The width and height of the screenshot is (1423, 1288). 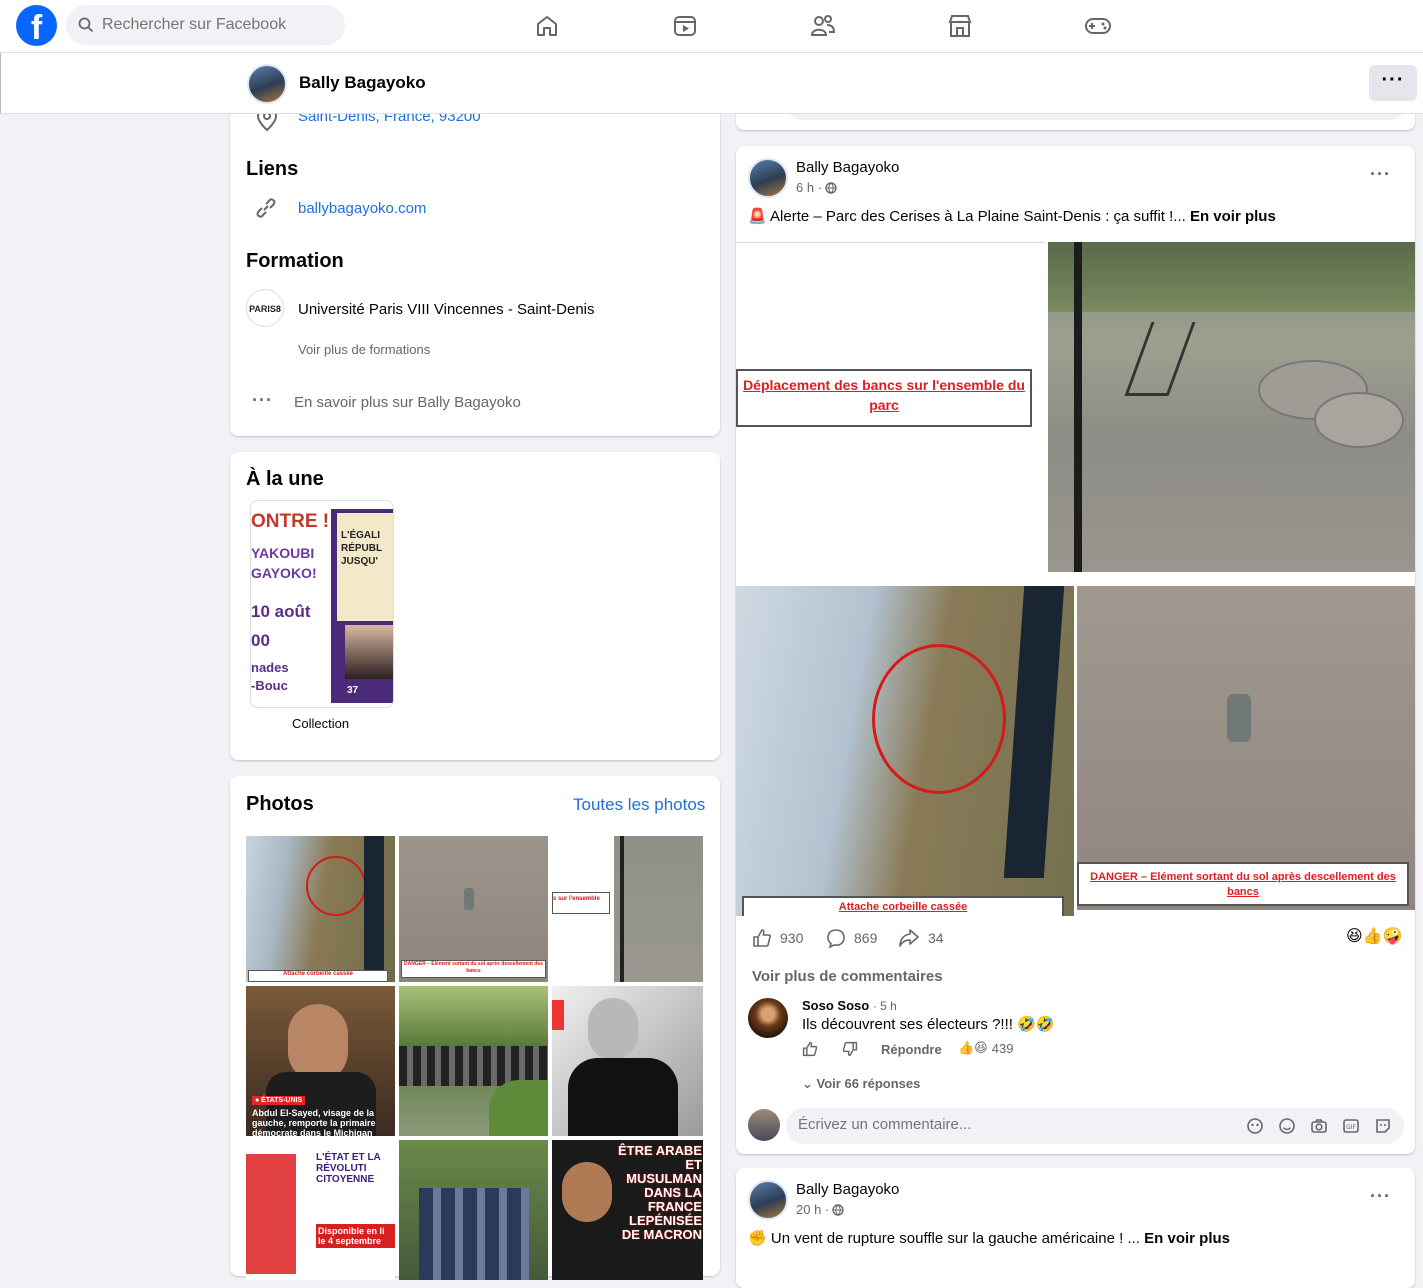 What do you see at coordinates (407, 402) in the screenshot?
I see `about-more-link: En savoir plus sur Bally Bagayoko` at bounding box center [407, 402].